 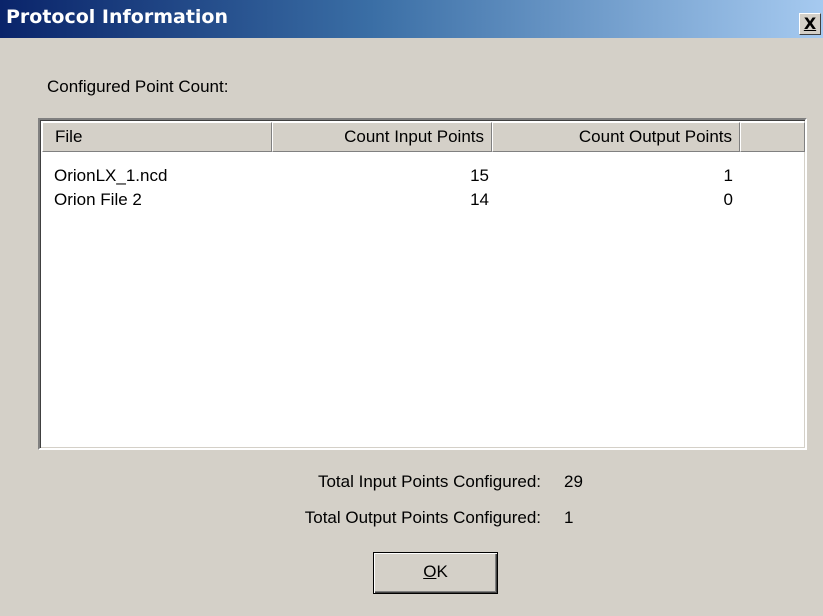 I want to click on column-header-file: File, so click(x=157, y=137).